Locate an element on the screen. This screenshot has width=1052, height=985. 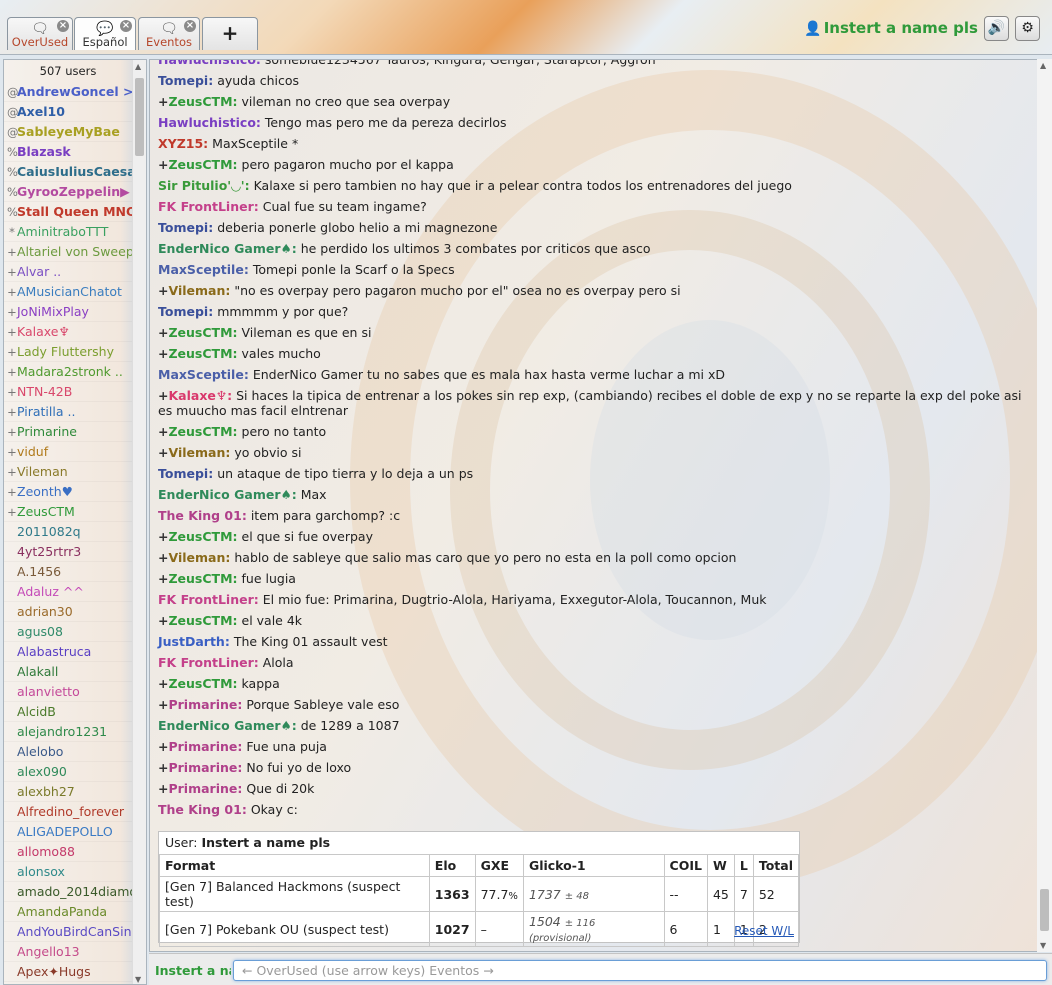
user-list-item: alonsox is located at coordinates (68, 872).